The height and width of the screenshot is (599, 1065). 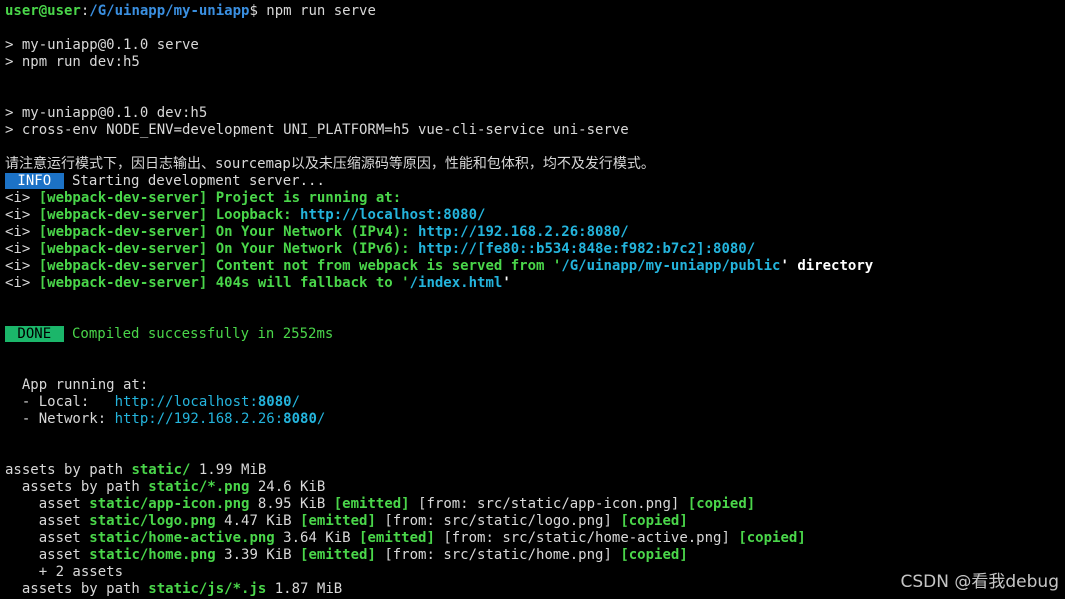 I want to click on url-text: http://localhost:8080/, so click(x=393, y=215).